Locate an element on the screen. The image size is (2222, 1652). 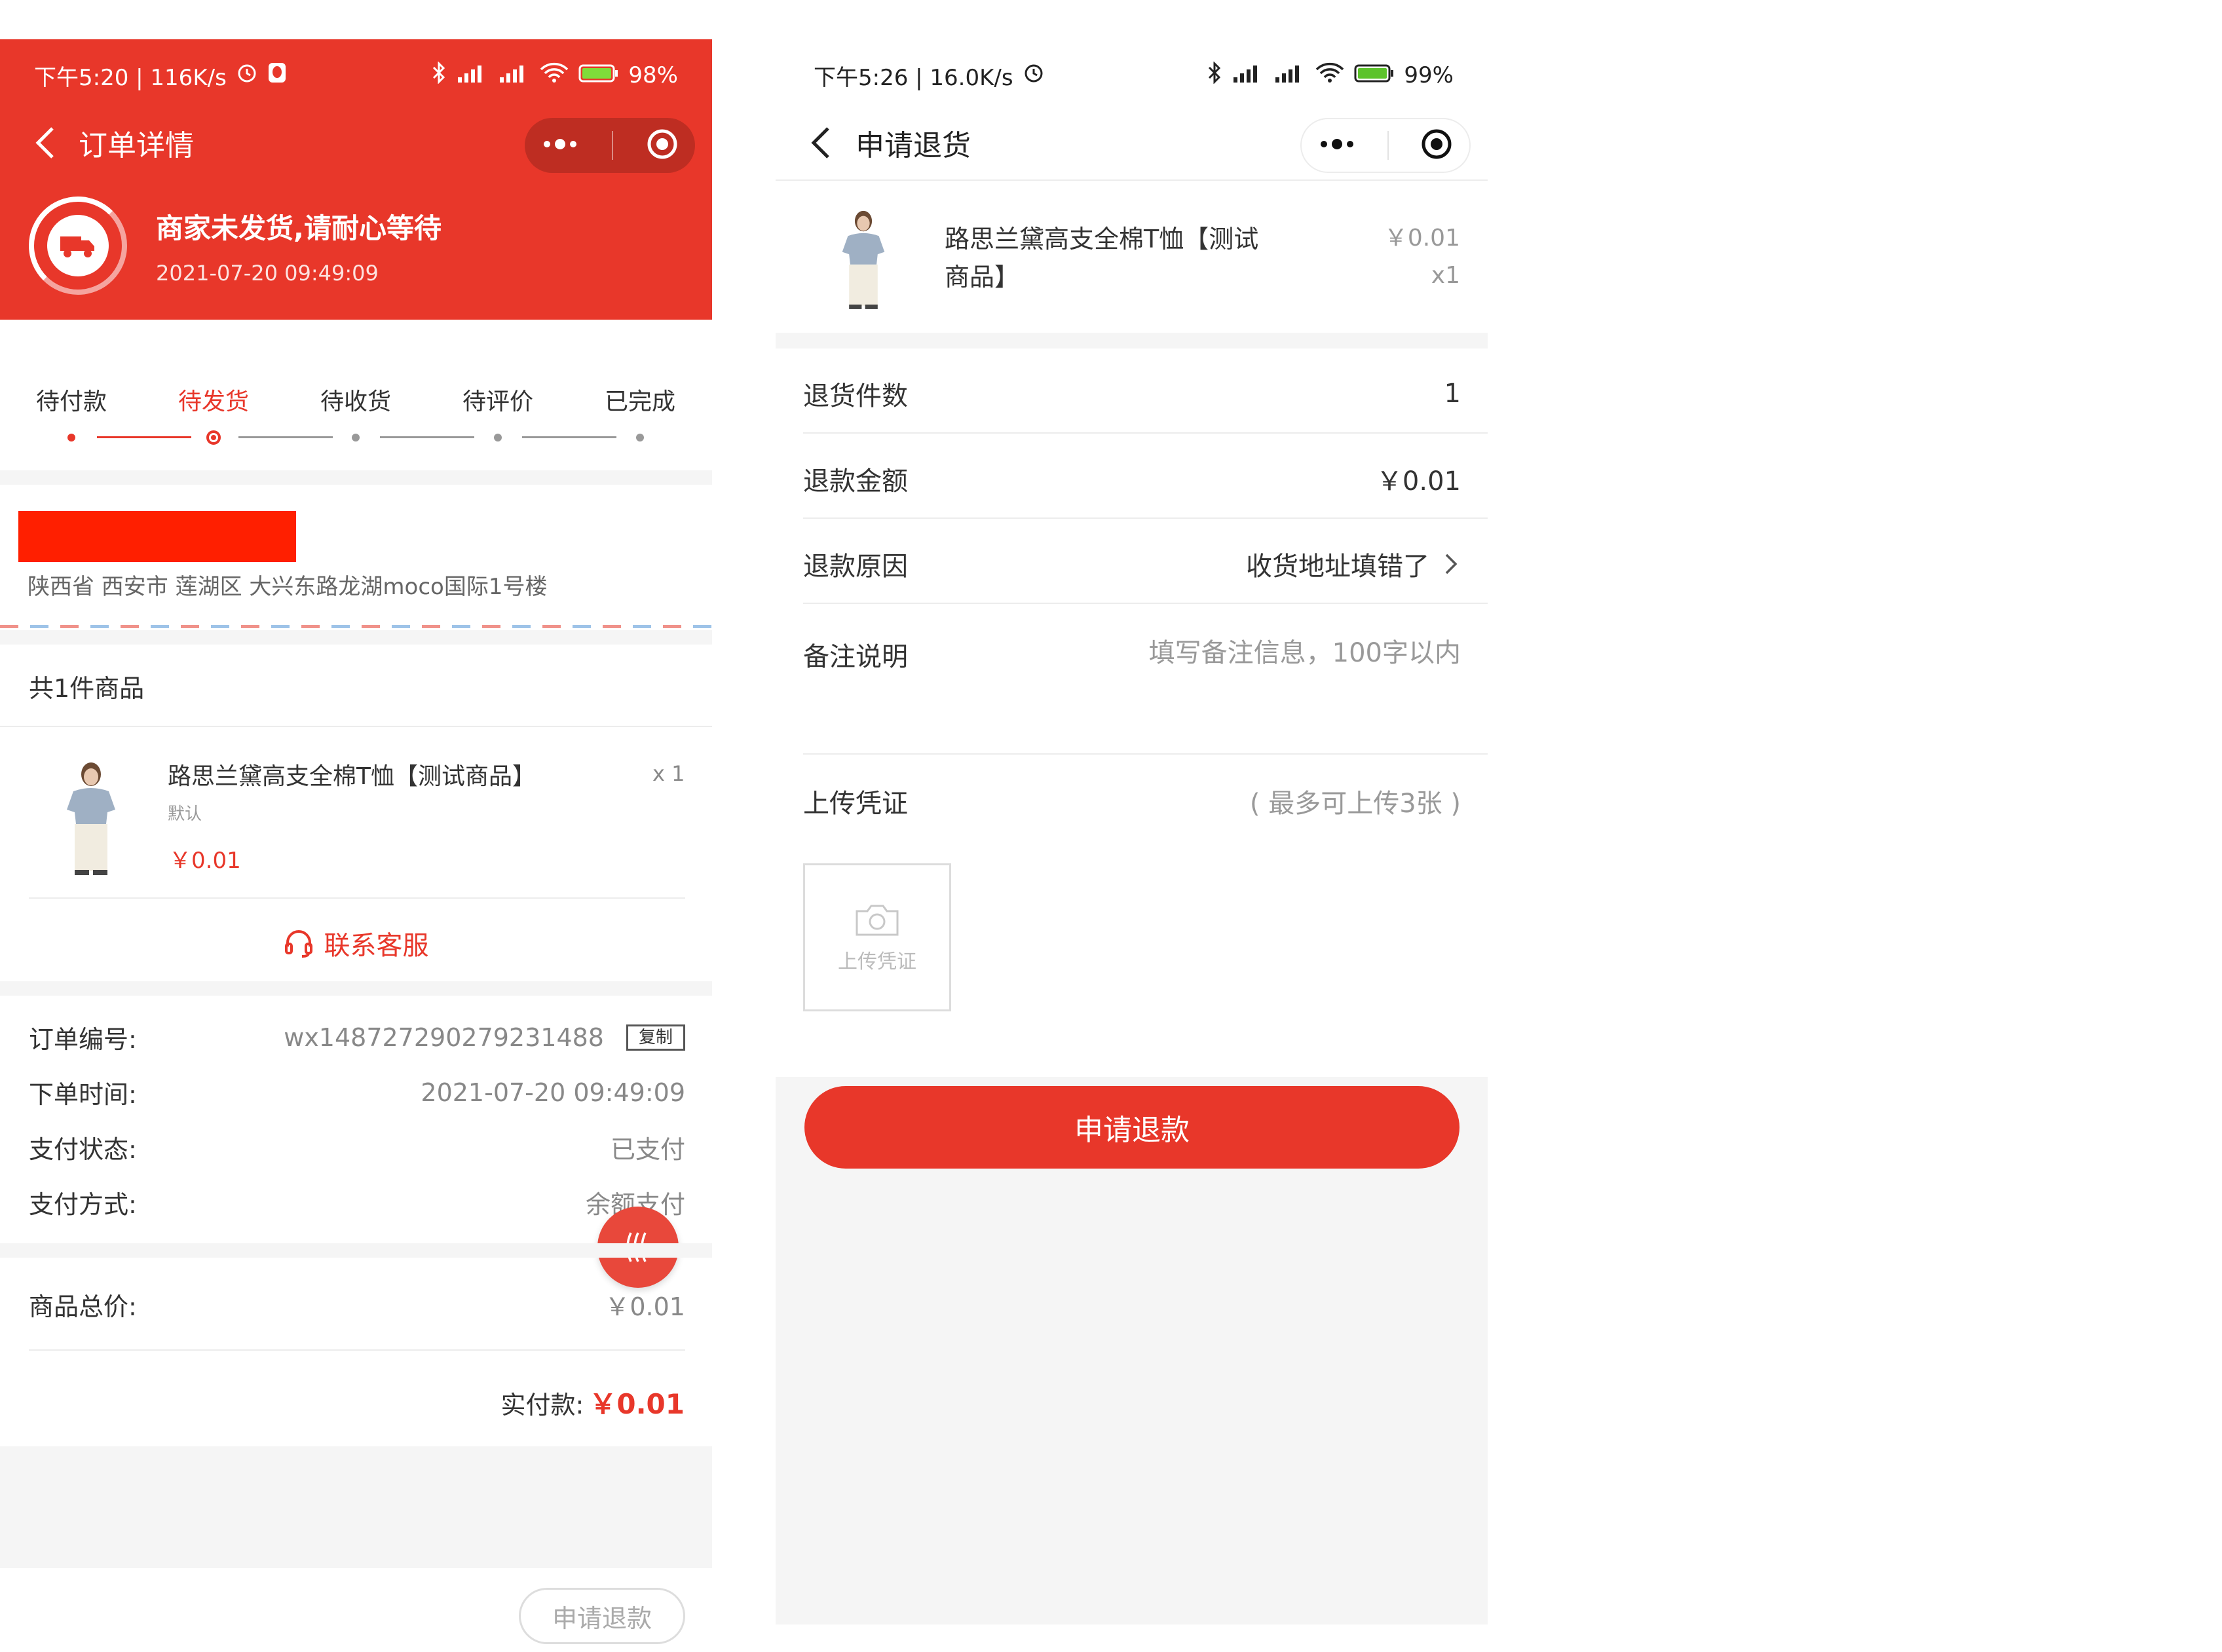
contact-service-button: 联系客服 is located at coordinates (356, 943).